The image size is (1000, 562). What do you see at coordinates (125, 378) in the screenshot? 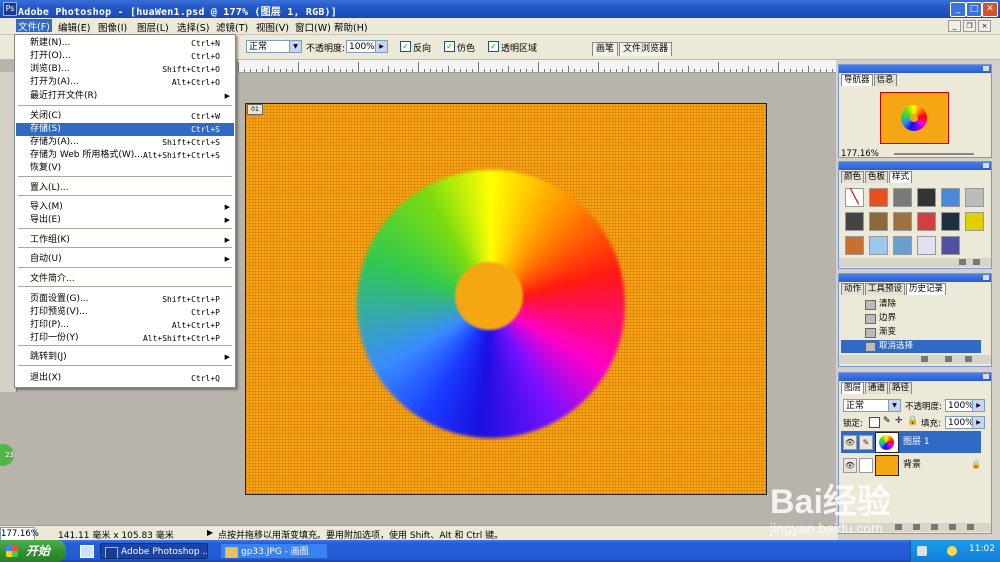
I see `file-menu-item: 退出(X) Ctrl+Q` at bounding box center [125, 378].